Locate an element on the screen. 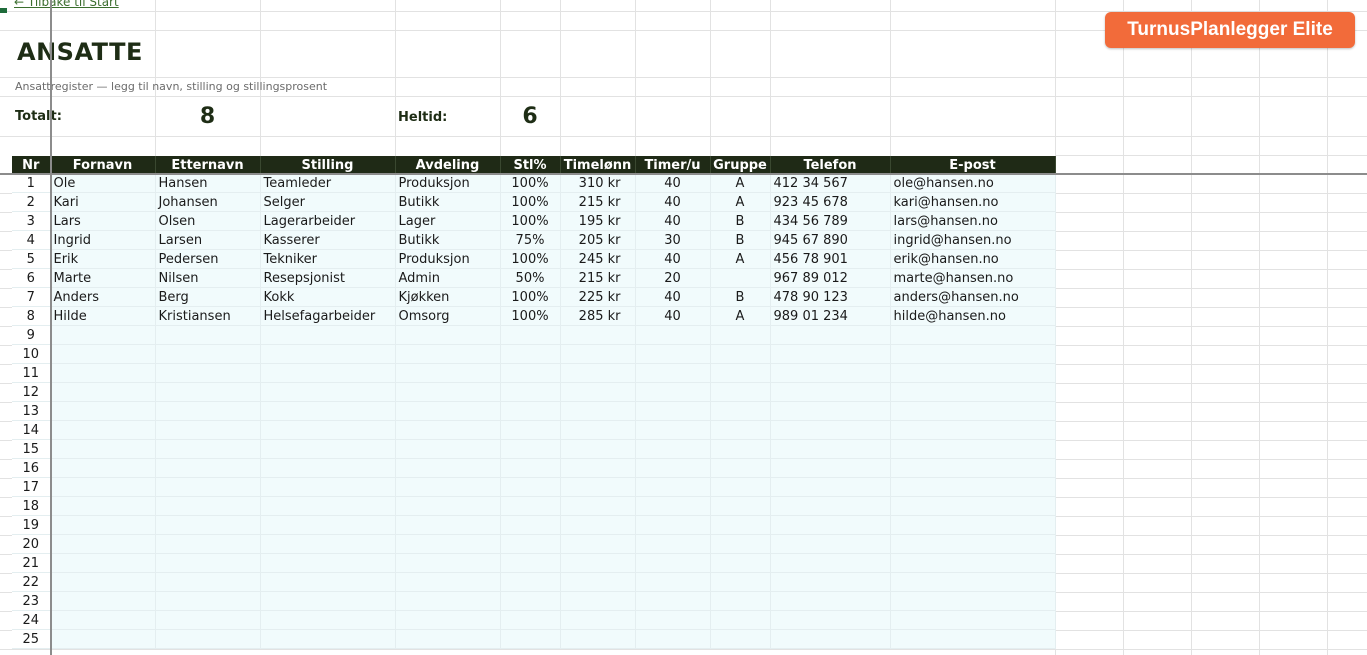 The image size is (1367, 655). cell-telefon: 967 89 012 is located at coordinates (830, 278).